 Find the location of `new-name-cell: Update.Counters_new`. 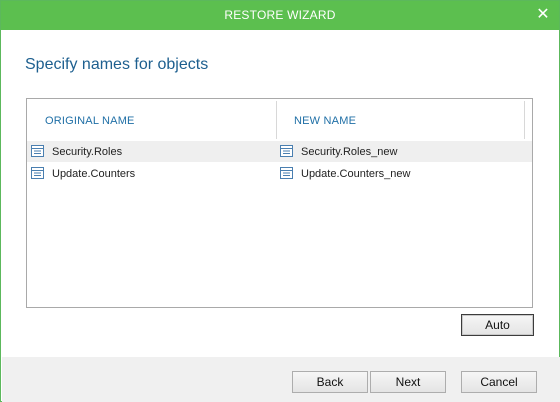

new-name-cell: Update.Counters_new is located at coordinates (400, 173).